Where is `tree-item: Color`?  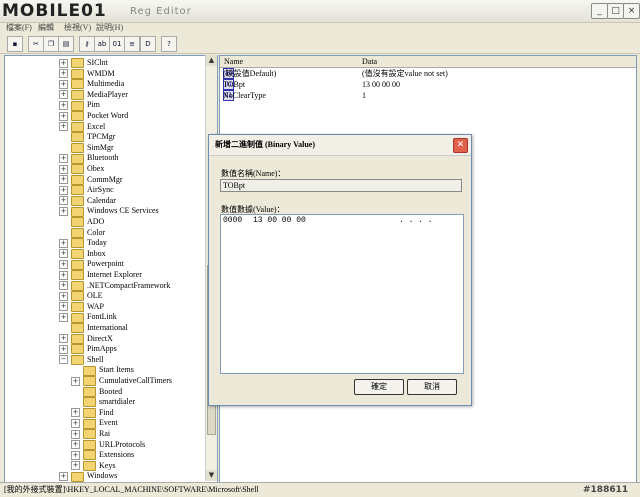 tree-item: Color is located at coordinates (82, 232).